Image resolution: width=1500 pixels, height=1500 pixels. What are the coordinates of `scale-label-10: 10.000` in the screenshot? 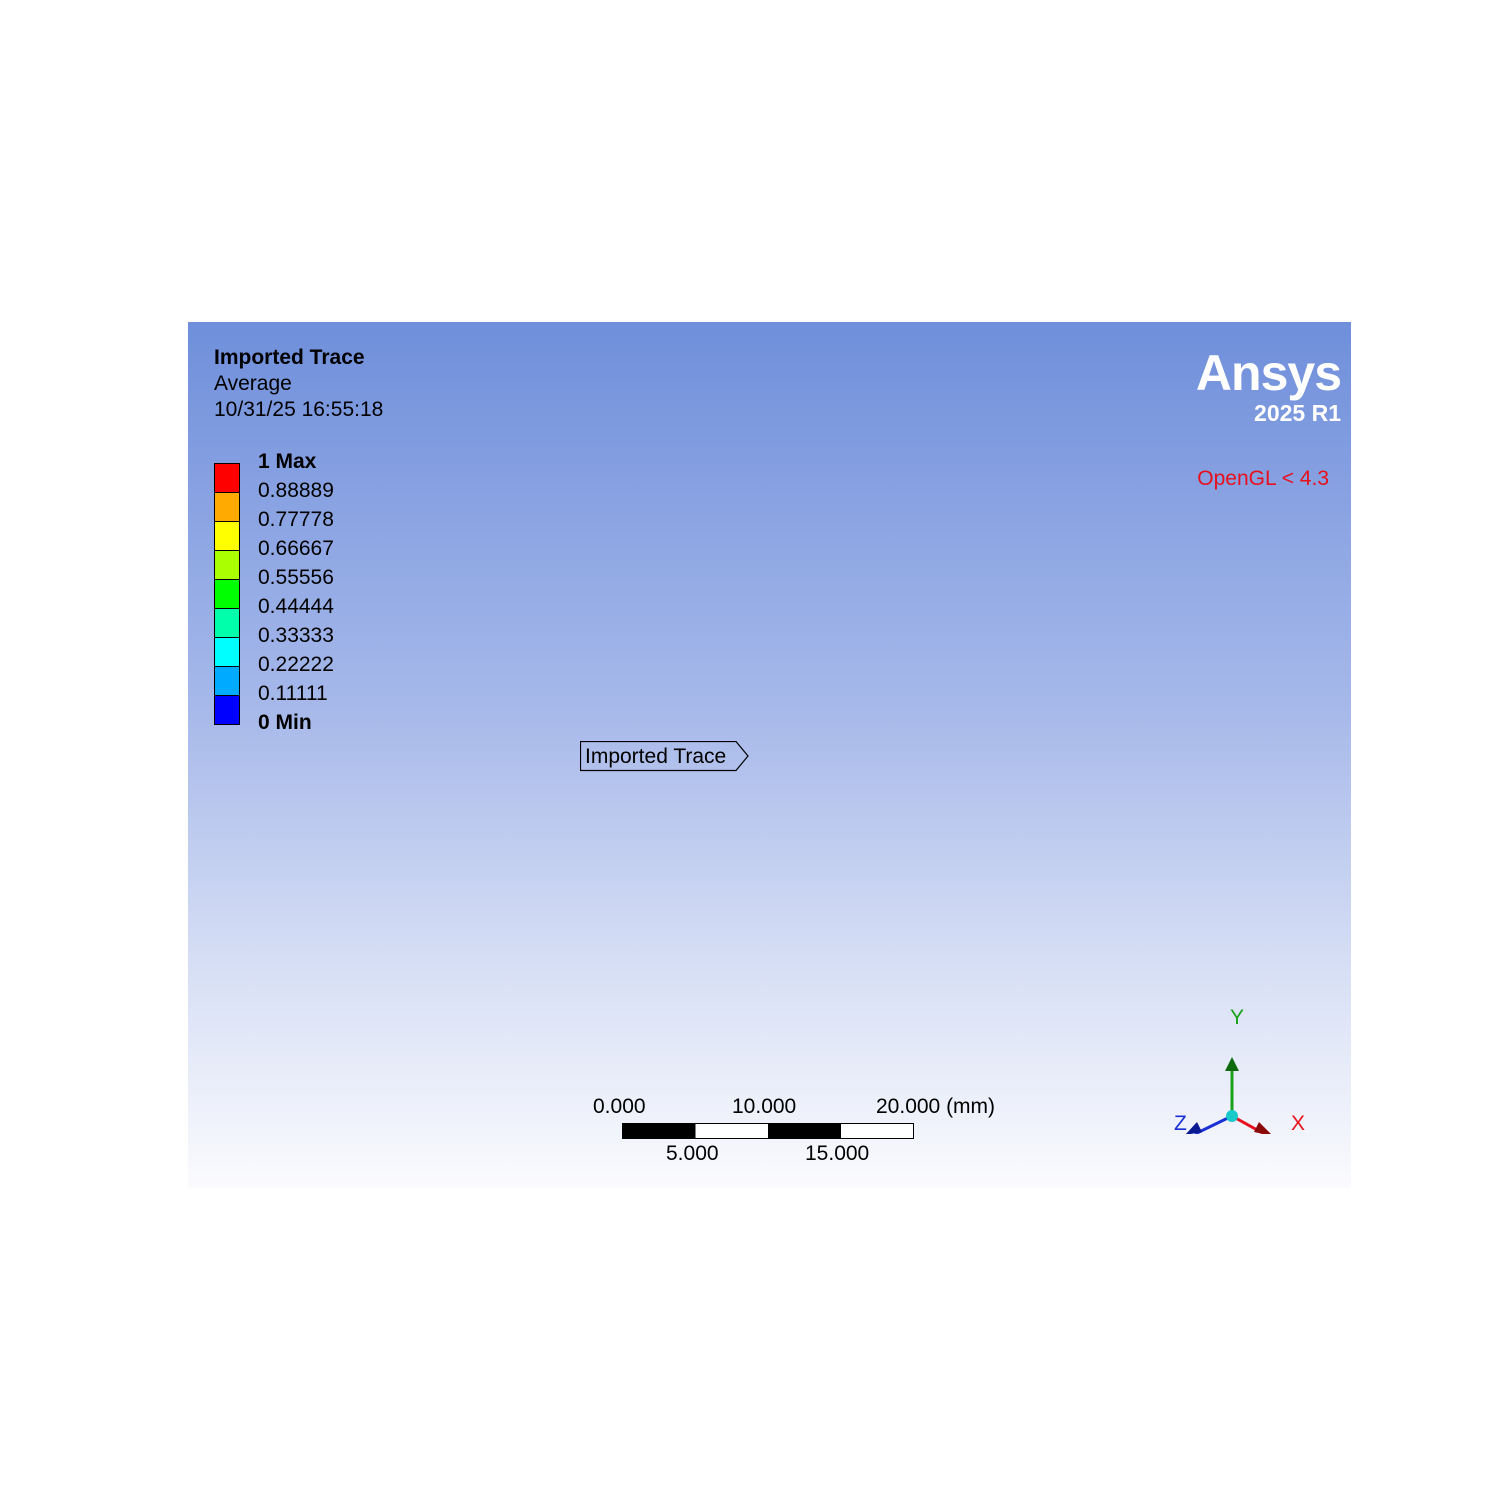 It's located at (764, 1106).